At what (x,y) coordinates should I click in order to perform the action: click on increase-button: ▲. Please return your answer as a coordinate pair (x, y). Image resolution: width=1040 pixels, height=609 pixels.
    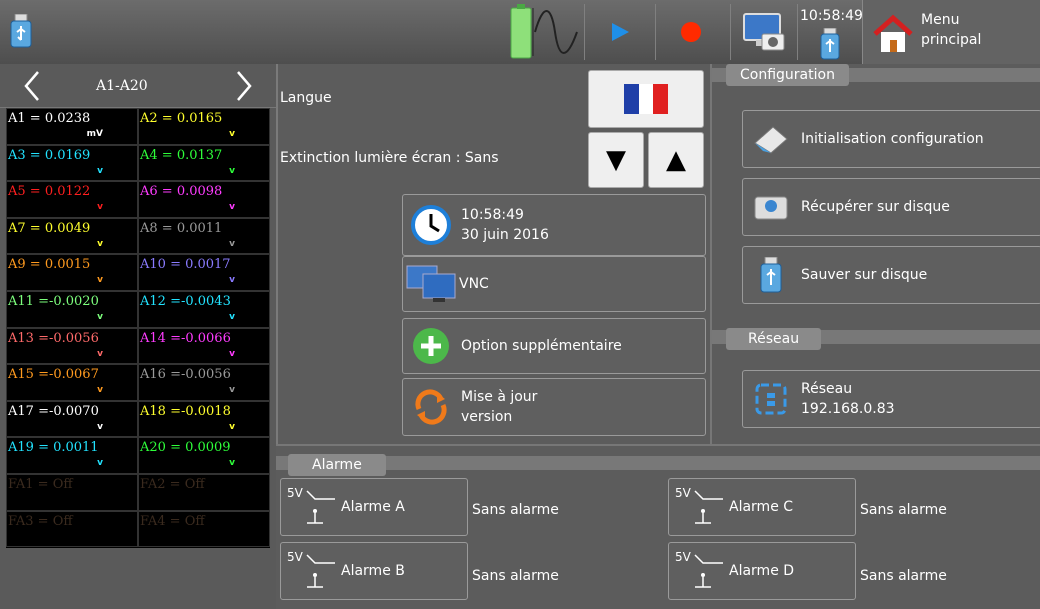
    Looking at the image, I should click on (676, 160).